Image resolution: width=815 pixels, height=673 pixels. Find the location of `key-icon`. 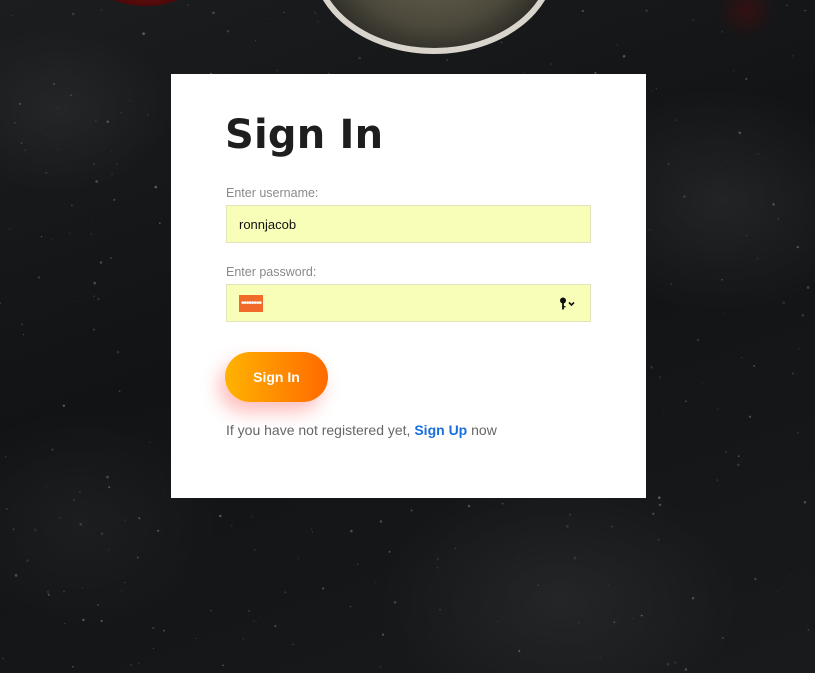

key-icon is located at coordinates (567, 304).